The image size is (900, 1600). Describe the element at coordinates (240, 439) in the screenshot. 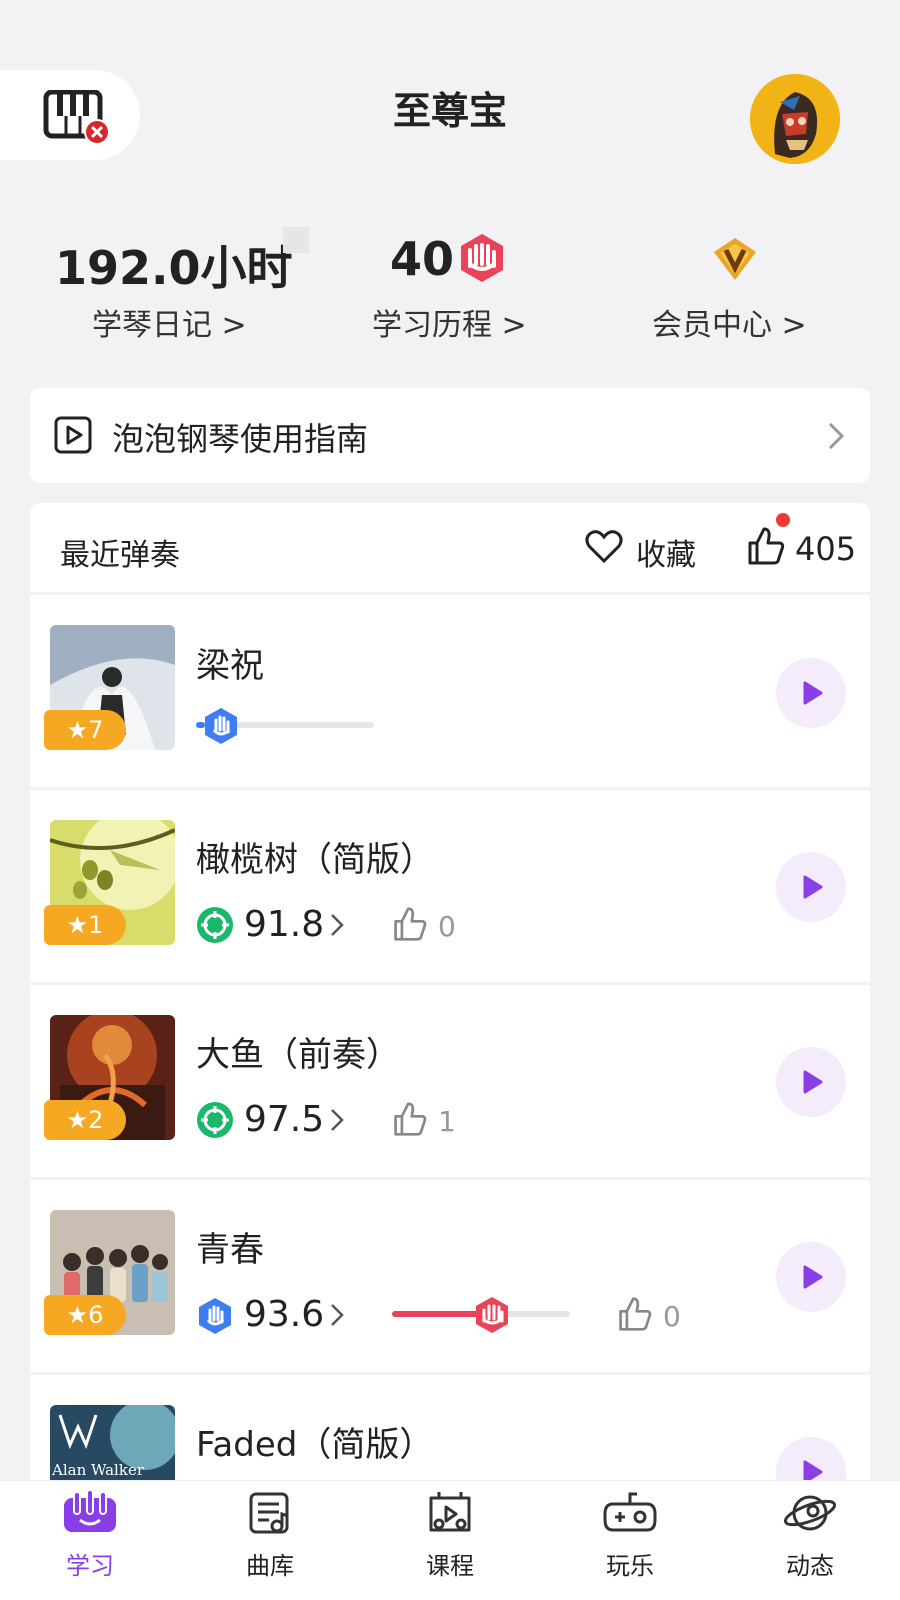

I see `guide-label: 泡泡钢琴使用指南` at that location.